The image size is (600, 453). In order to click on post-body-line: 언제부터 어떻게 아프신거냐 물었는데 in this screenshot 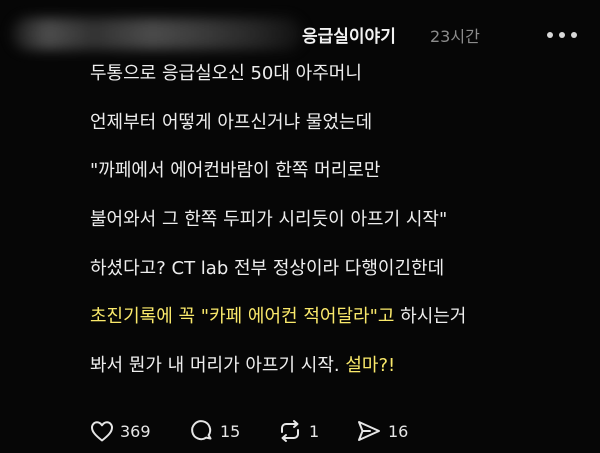, I will do `click(340, 135)`.